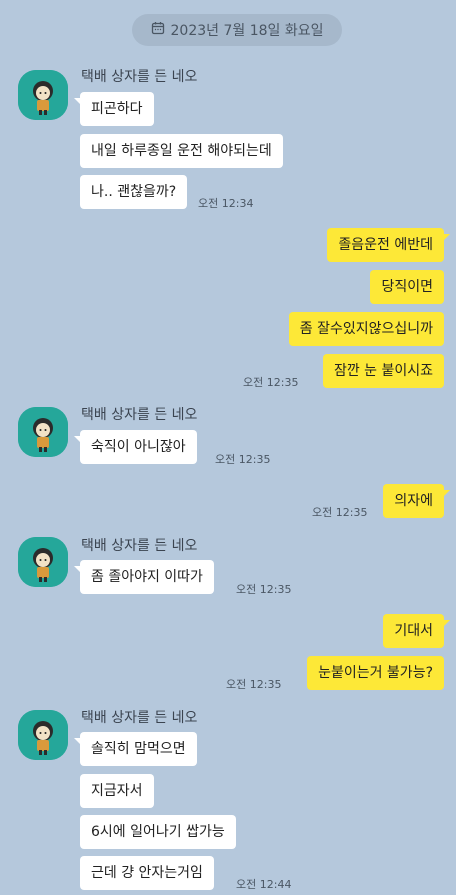 Image resolution: width=456 pixels, height=895 pixels. I want to click on message-bubble-outgoing: 기대서, so click(416, 631).